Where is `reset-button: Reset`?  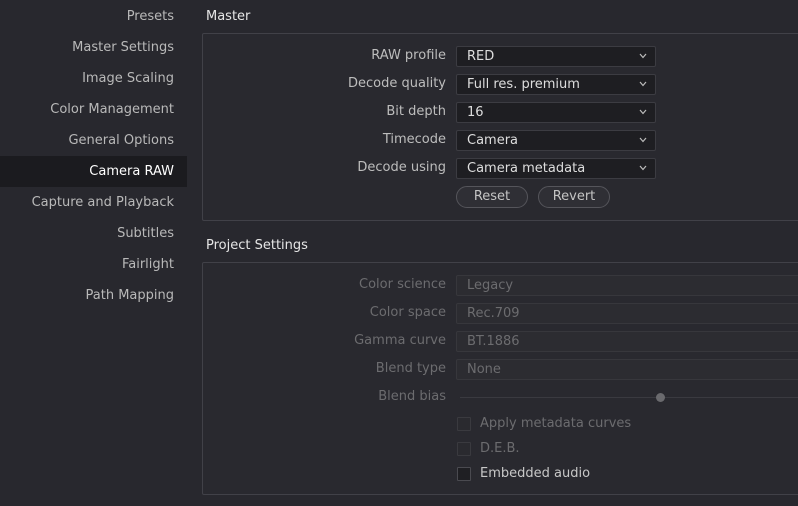
reset-button: Reset is located at coordinates (492, 197).